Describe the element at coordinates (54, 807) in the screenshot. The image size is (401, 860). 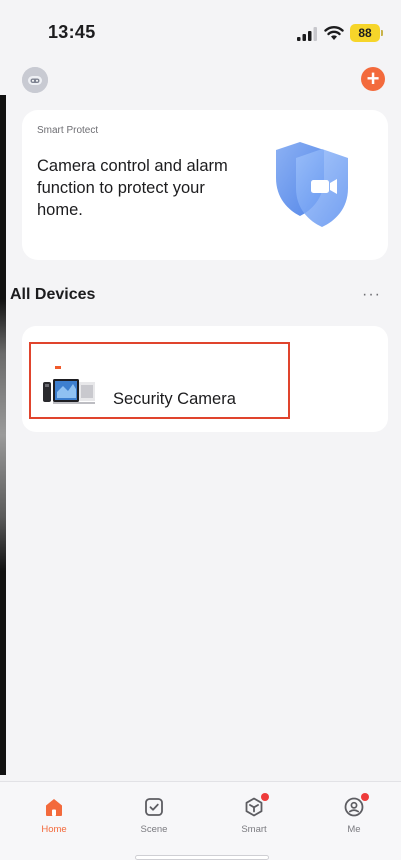
I see `home-icon` at that location.